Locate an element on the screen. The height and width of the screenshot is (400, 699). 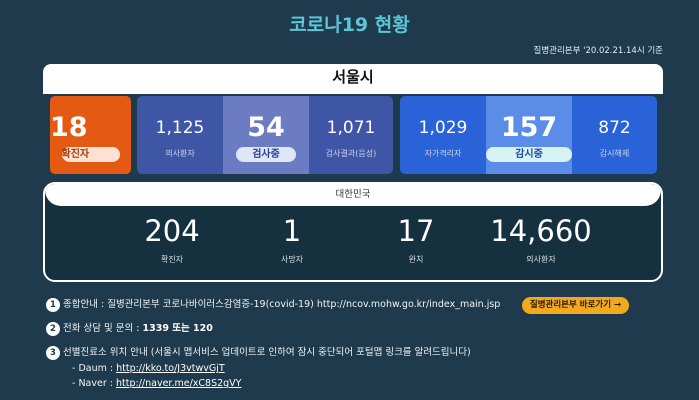
seoul-monitoring-stat: 157 감시중 is located at coordinates (529, 135).